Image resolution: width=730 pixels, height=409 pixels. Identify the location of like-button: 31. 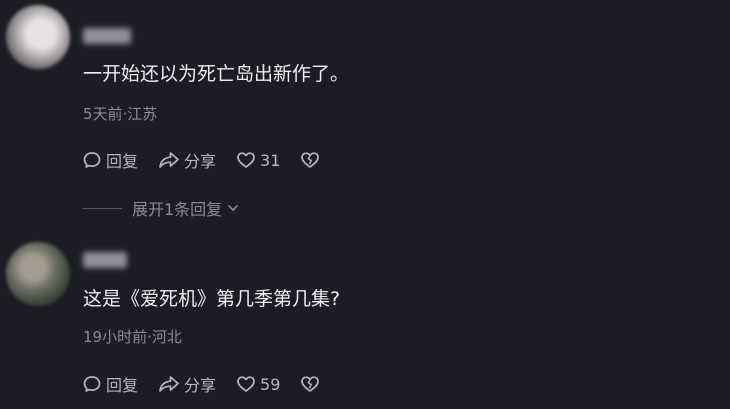
(258, 160).